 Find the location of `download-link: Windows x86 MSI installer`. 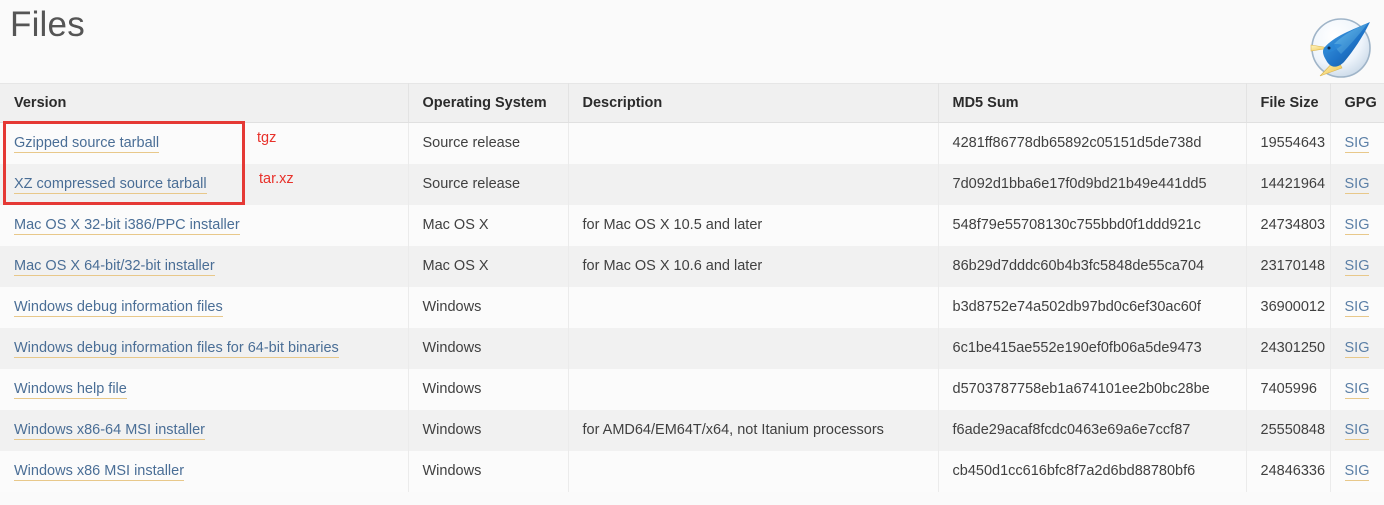

download-link: Windows x86 MSI installer is located at coordinates (99, 472).